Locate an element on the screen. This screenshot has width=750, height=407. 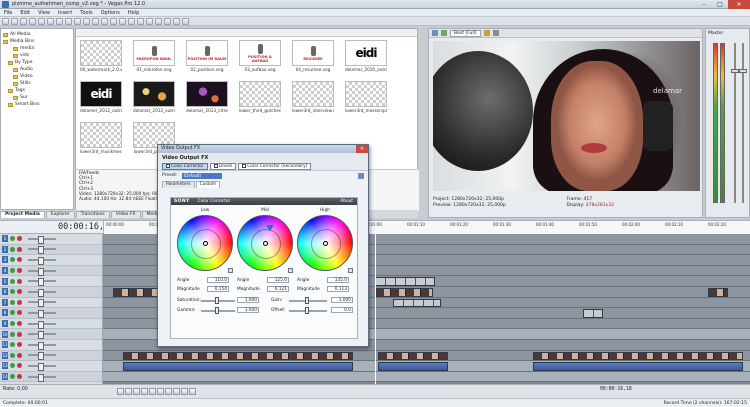
tree-item: Tags is located at coordinates (38, 90).